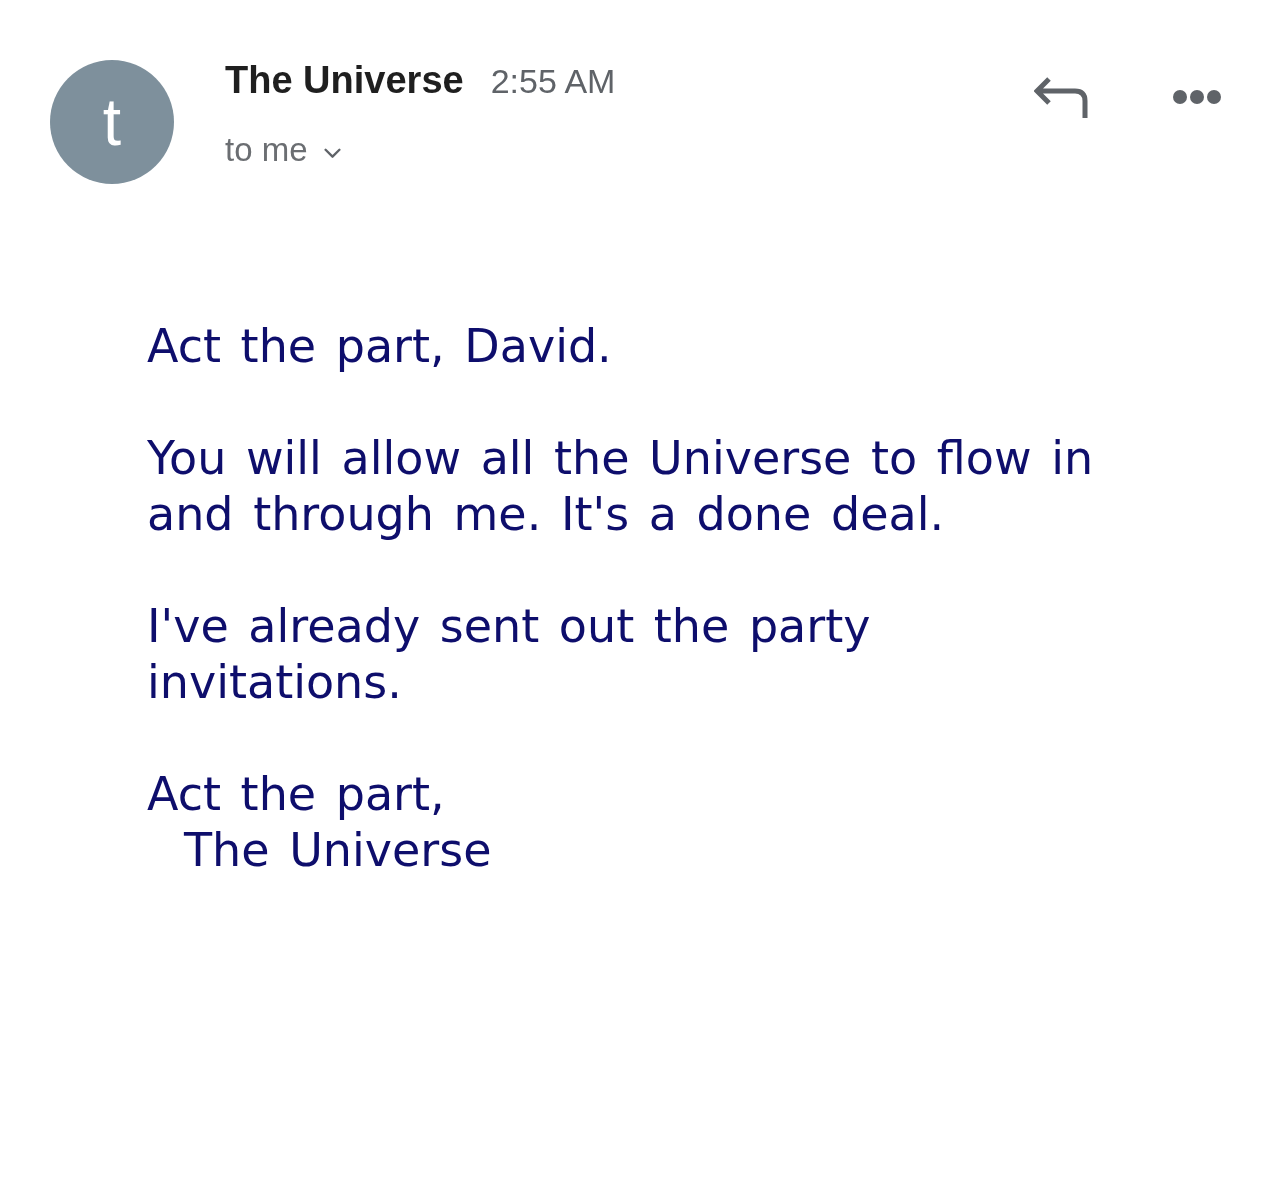  What do you see at coordinates (332, 153) in the screenshot?
I see `chevron-down-icon` at bounding box center [332, 153].